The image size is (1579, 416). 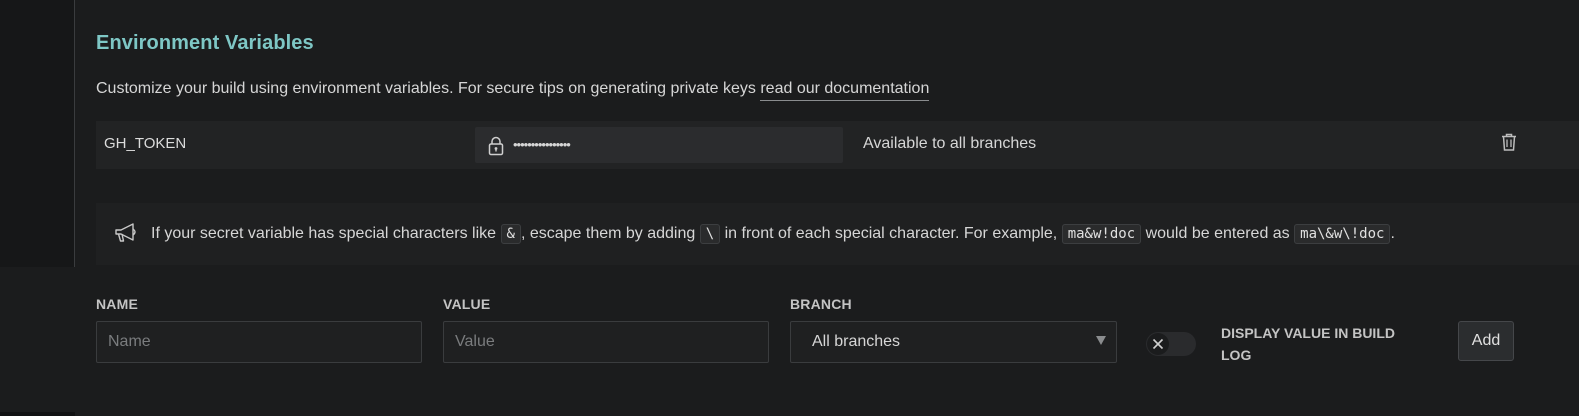 What do you see at coordinates (510, 234) in the screenshot?
I see `code-ampersand: &` at bounding box center [510, 234].